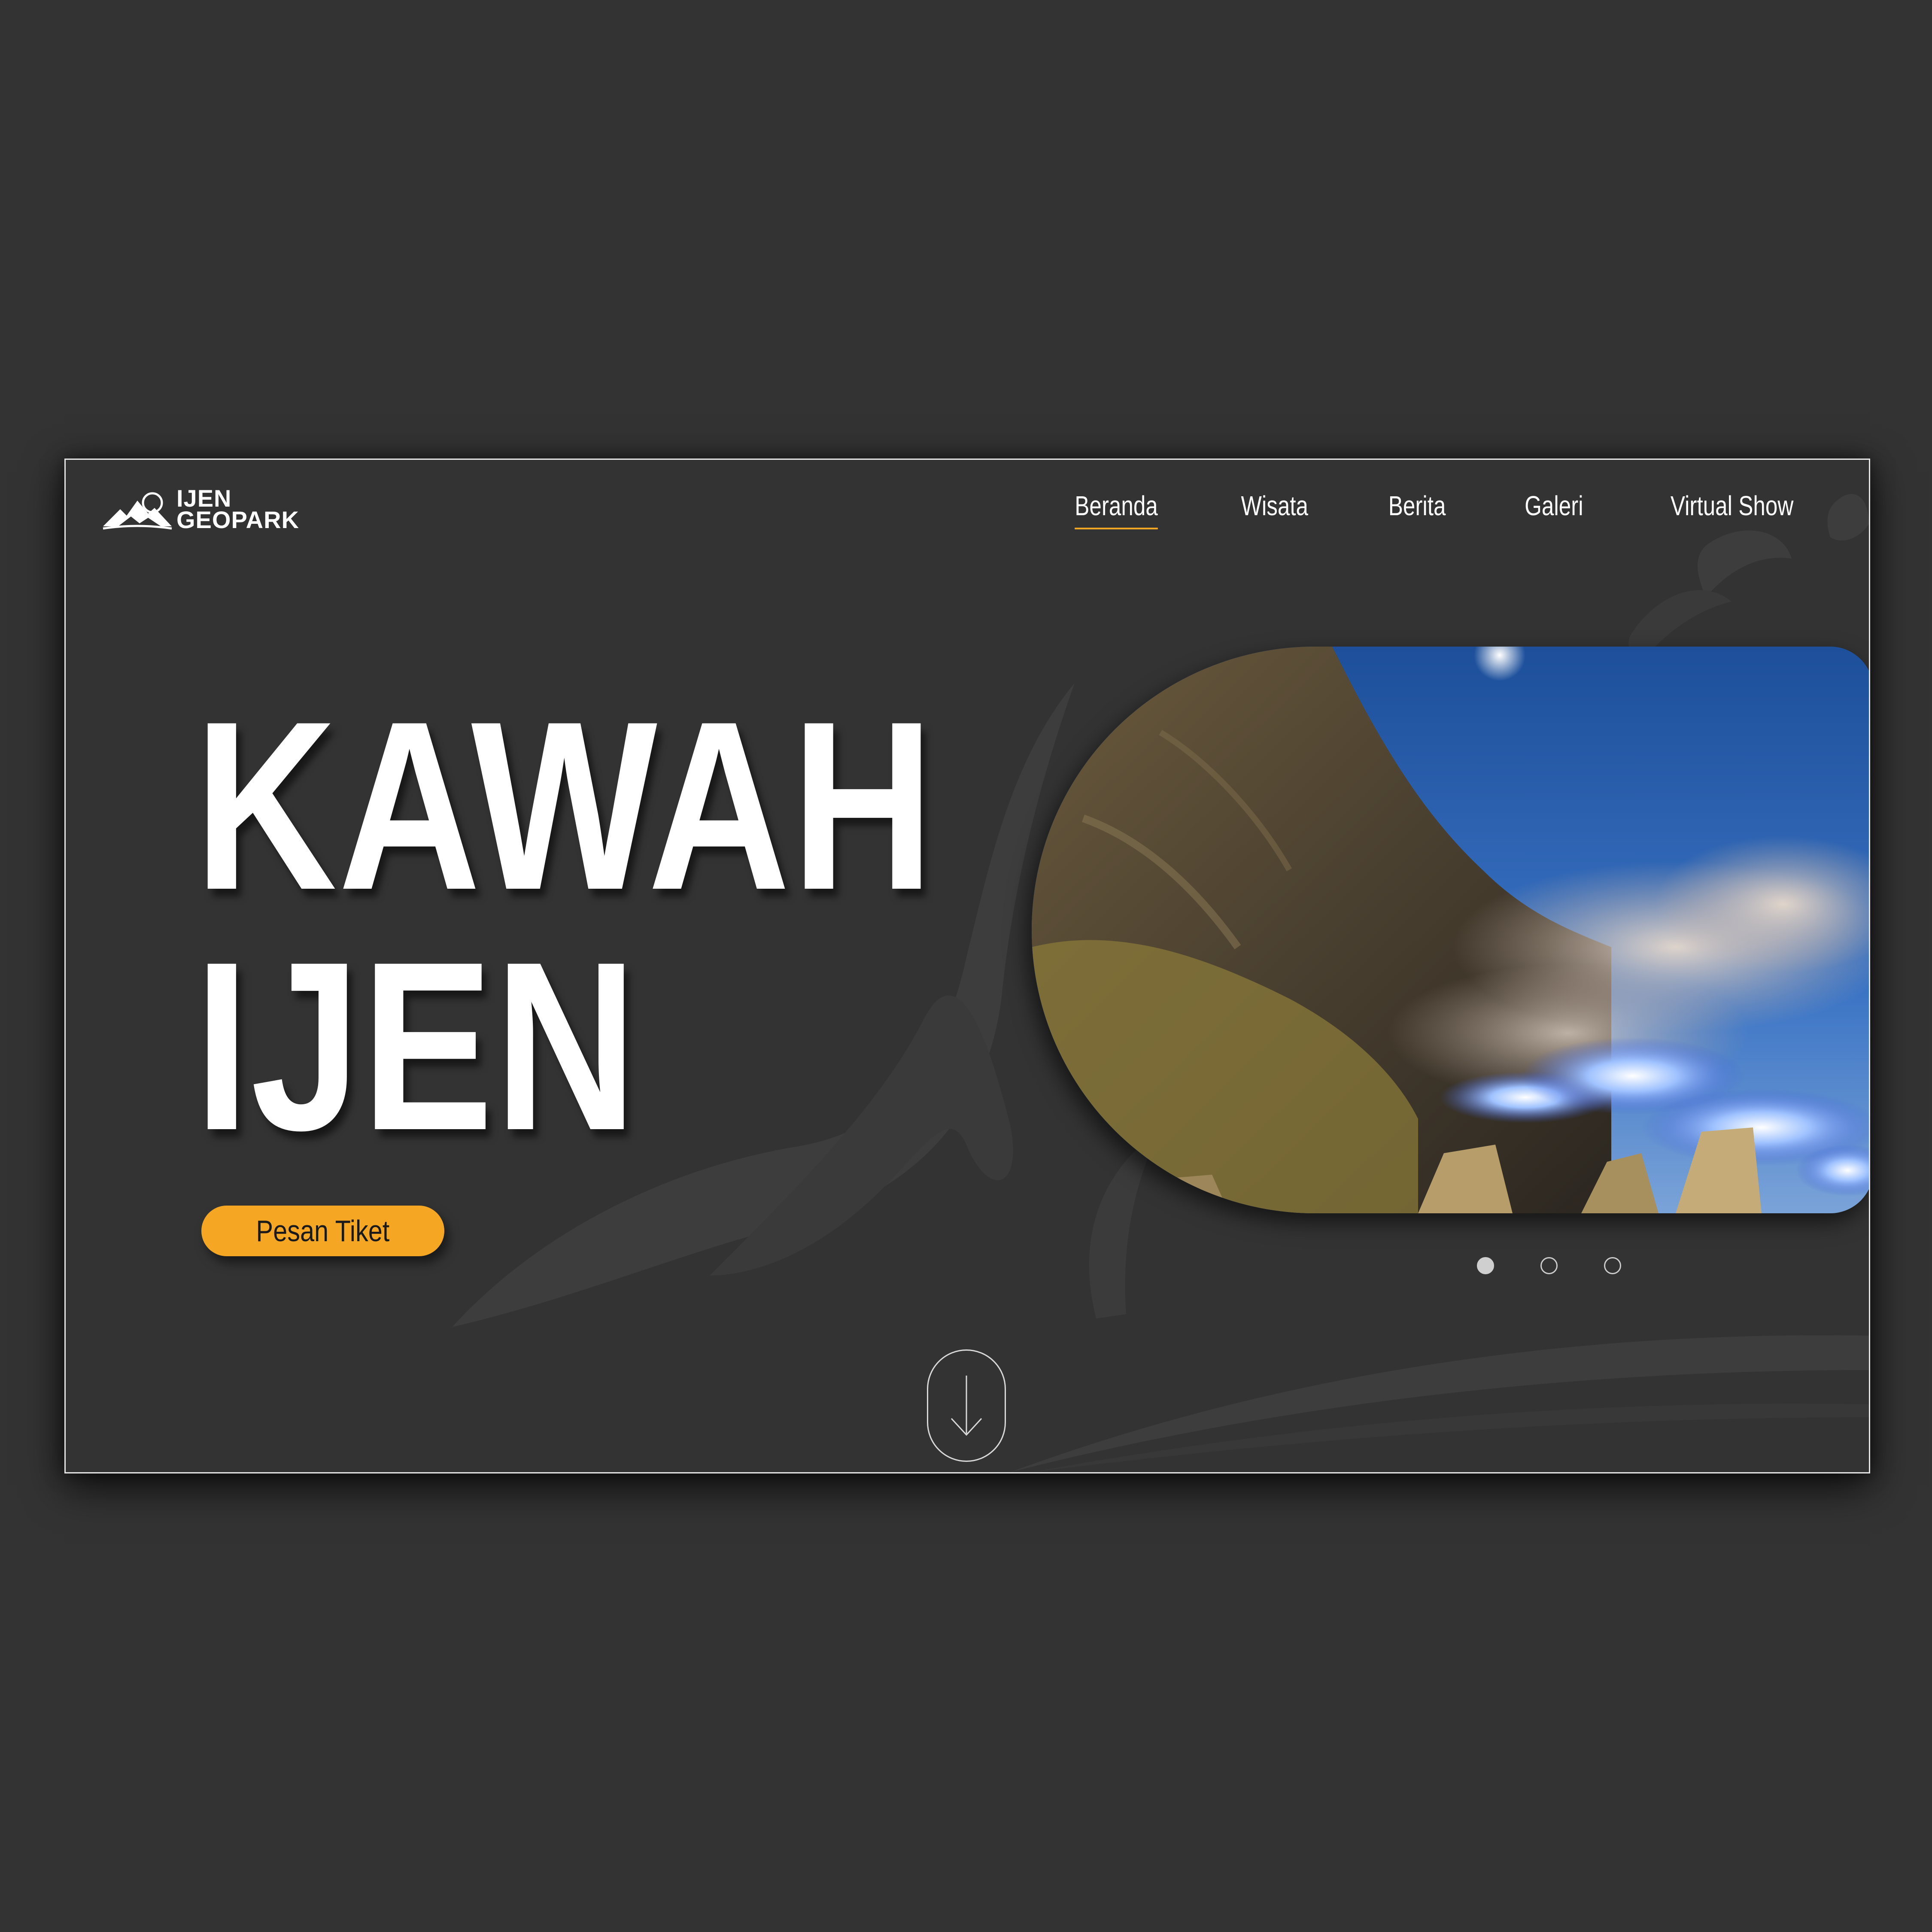 Image resolution: width=1932 pixels, height=1932 pixels. I want to click on hero-title: KAWAH IJEN, so click(565, 925).